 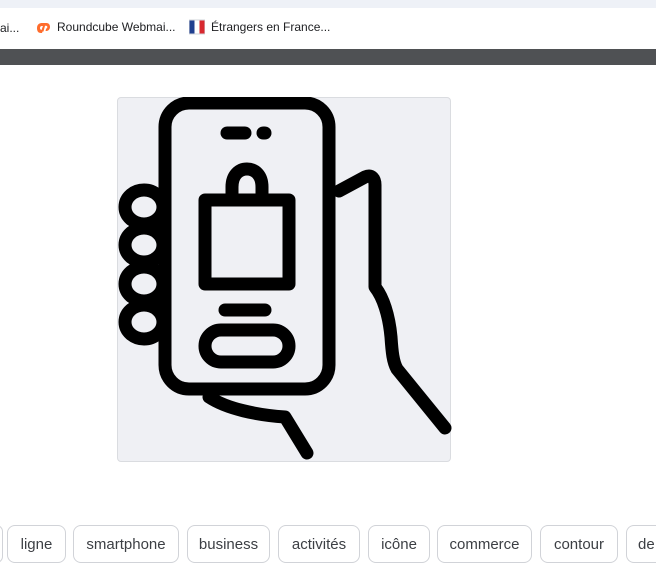 What do you see at coordinates (328, 4) in the screenshot?
I see `browser-top-strip` at bounding box center [328, 4].